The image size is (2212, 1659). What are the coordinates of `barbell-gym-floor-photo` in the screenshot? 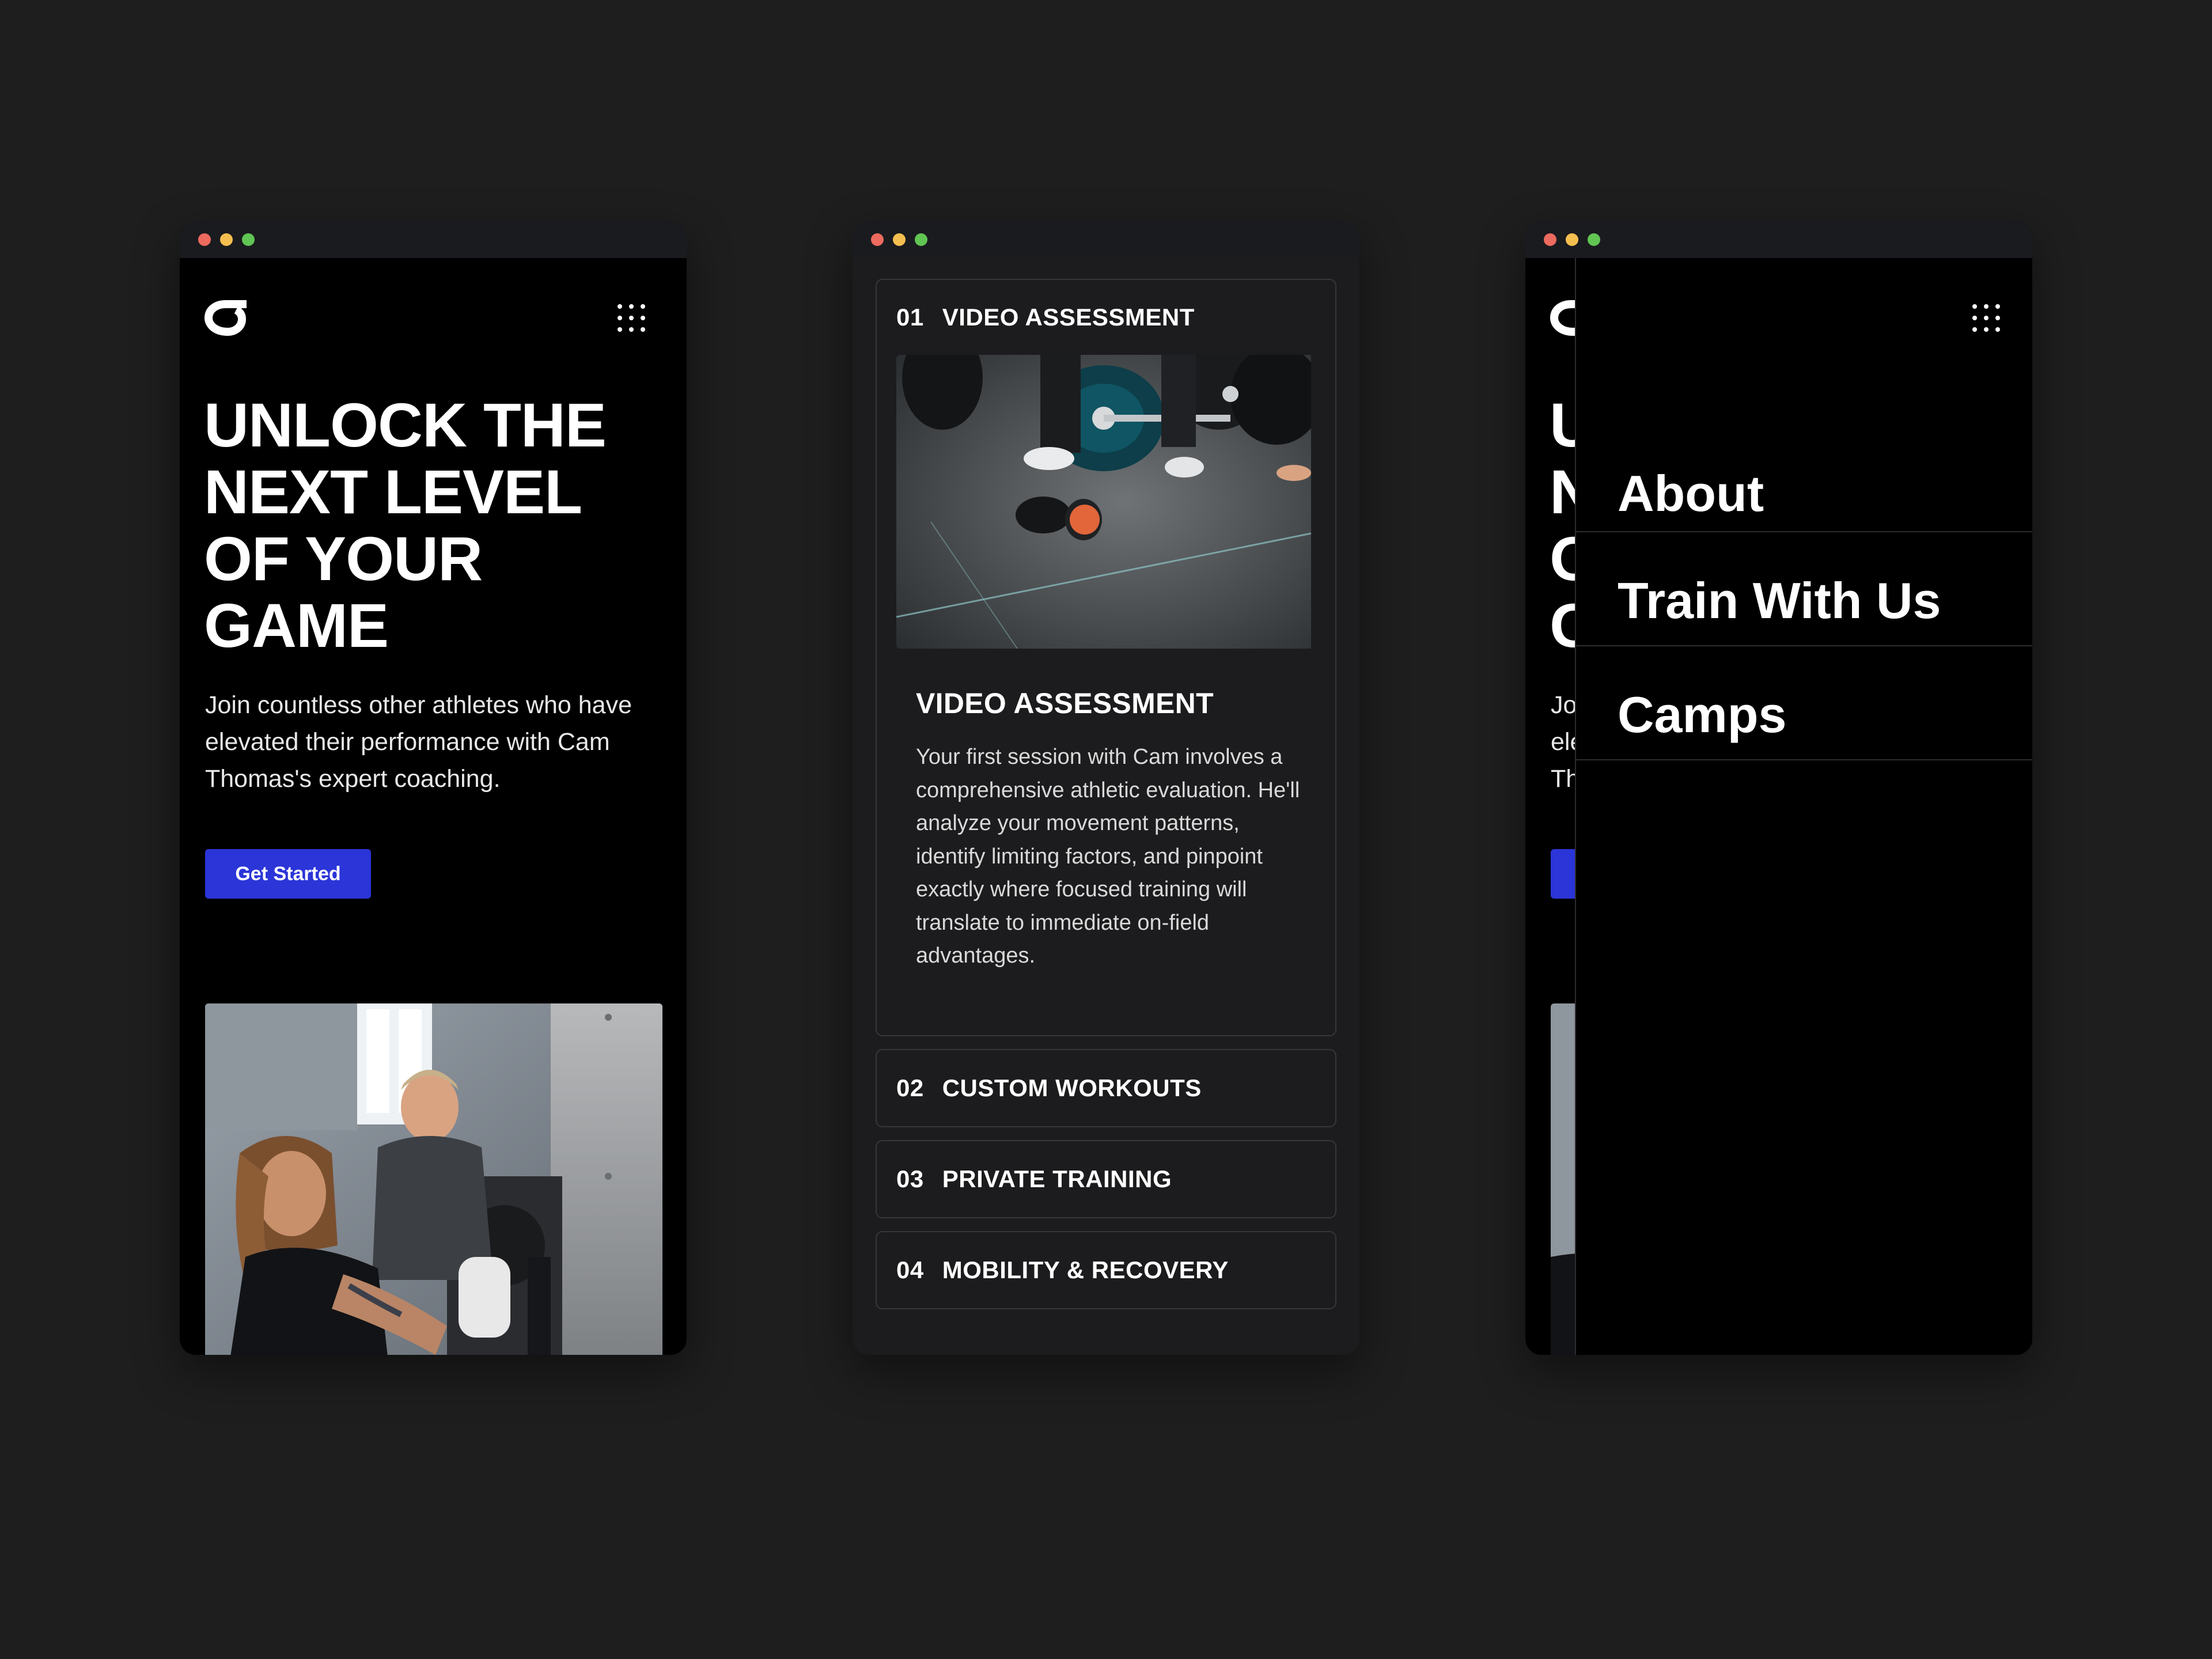 It's located at (1106, 502).